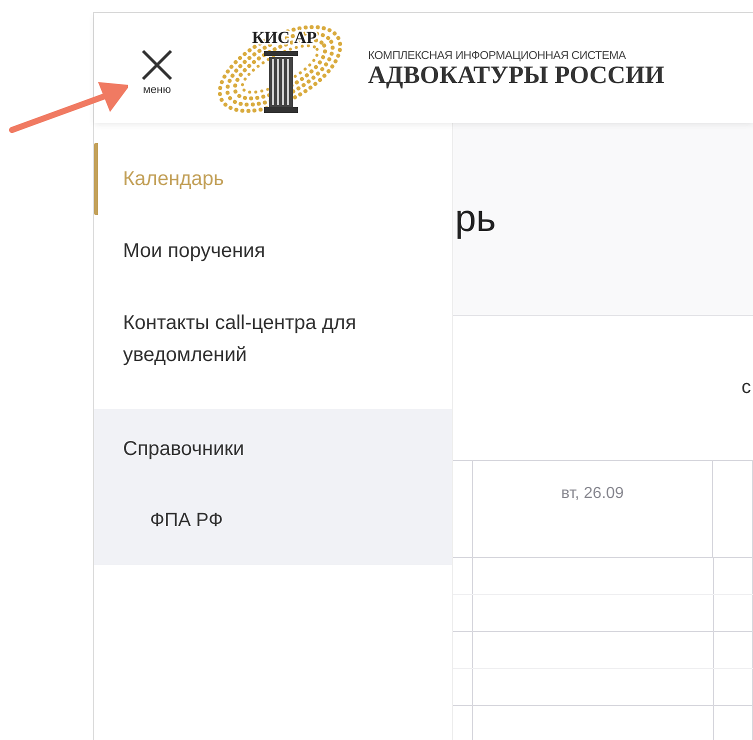 This screenshot has height=740, width=753. I want to click on sidebar-subitem: ФПА РФ, so click(273, 521).